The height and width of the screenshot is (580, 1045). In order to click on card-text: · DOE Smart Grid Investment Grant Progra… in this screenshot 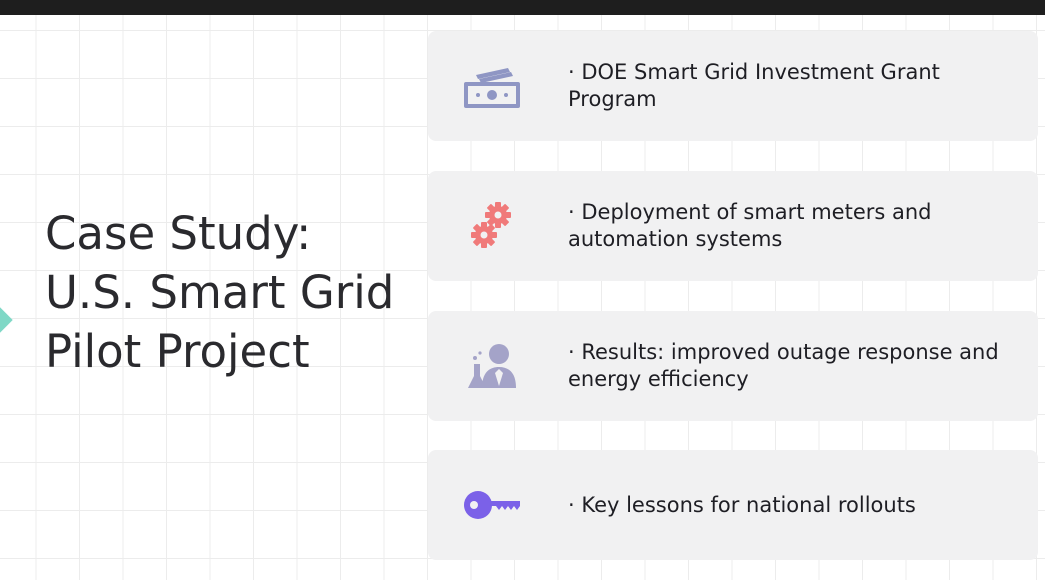, I will do `click(754, 85)`.